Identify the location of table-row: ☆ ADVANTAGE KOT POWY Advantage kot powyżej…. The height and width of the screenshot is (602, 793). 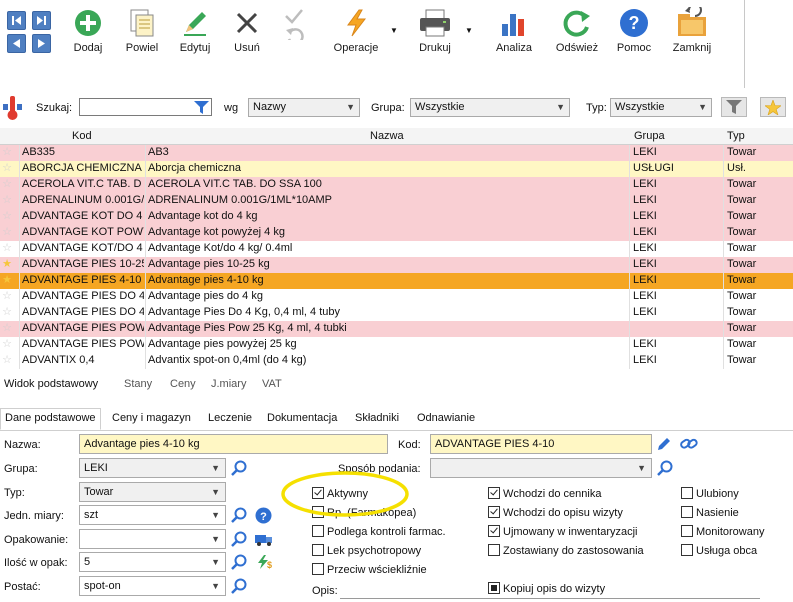
(396, 233).